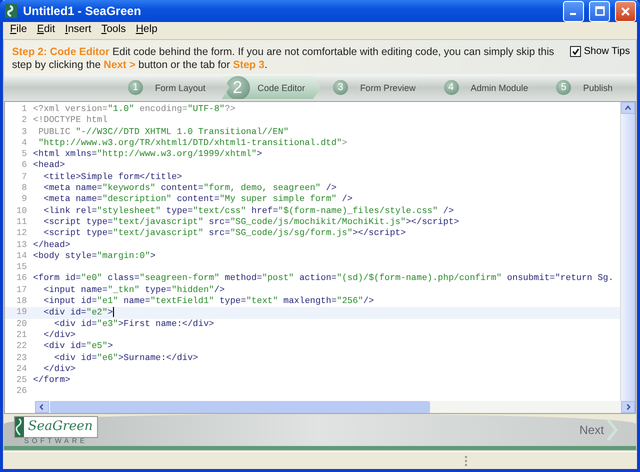  What do you see at coordinates (21, 392) in the screenshot?
I see `line-number: 26` at bounding box center [21, 392].